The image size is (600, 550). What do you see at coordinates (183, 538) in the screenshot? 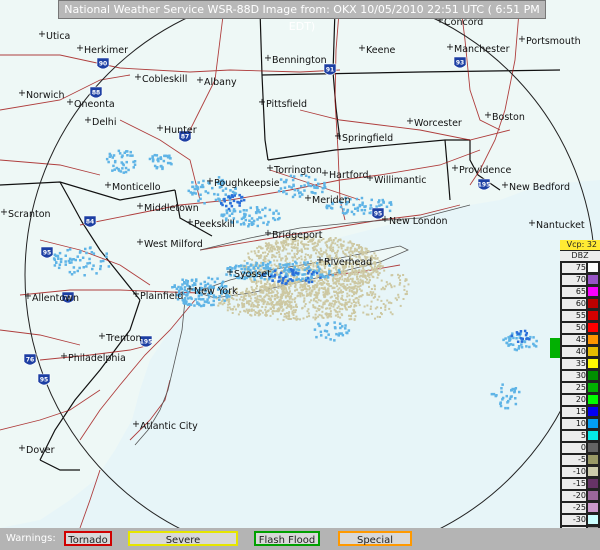
I see `severe-thunderstorm-warning-button: Severe Thunderstorm` at bounding box center [183, 538].